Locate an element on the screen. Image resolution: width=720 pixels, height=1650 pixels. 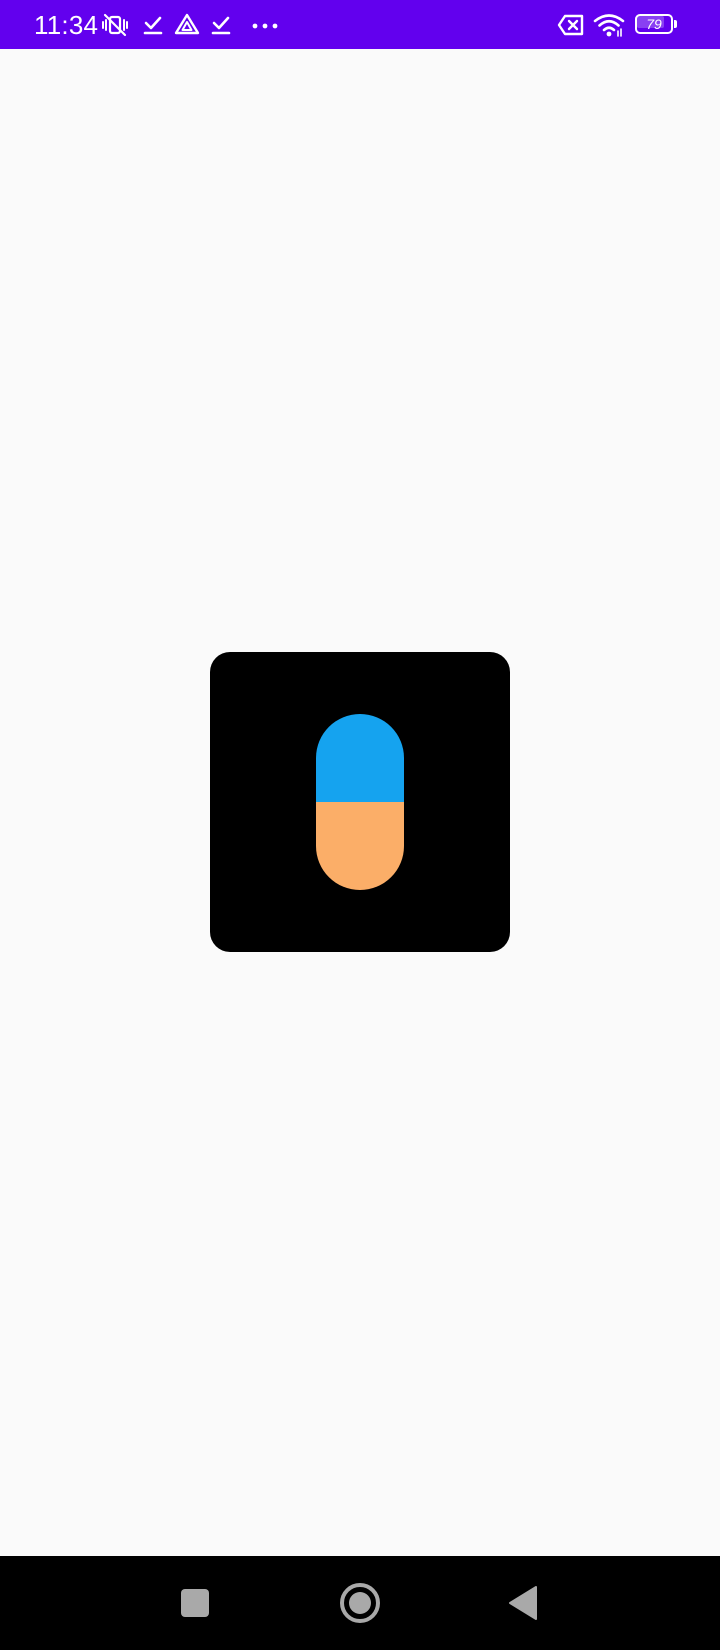
home-button is located at coordinates (360, 1603).